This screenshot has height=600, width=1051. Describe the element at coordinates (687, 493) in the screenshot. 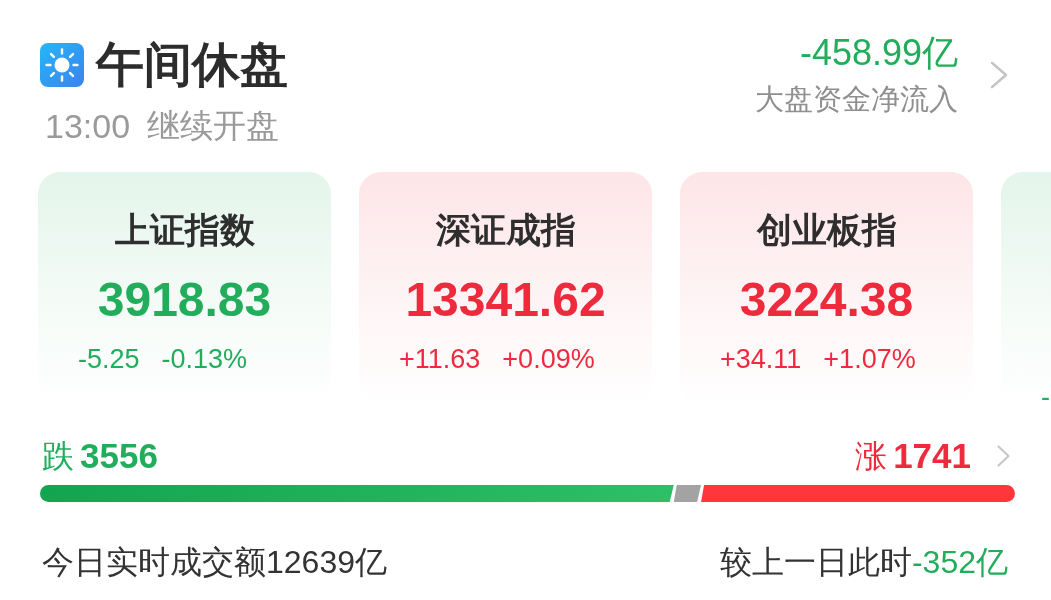

I see `unchanged-segment` at that location.